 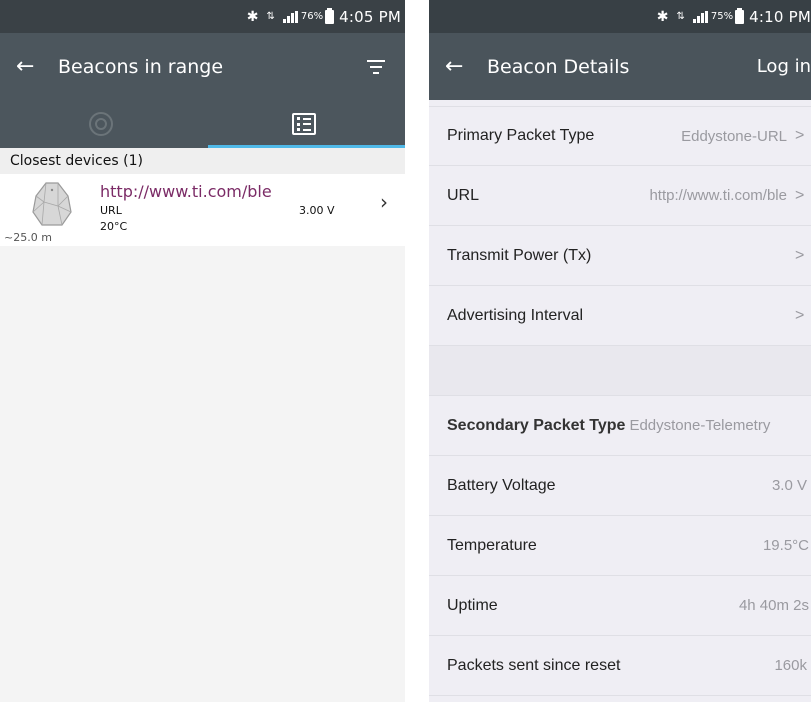 What do you see at coordinates (718, 195) in the screenshot?
I see `detail-value: http://www.ti.com/ble` at bounding box center [718, 195].